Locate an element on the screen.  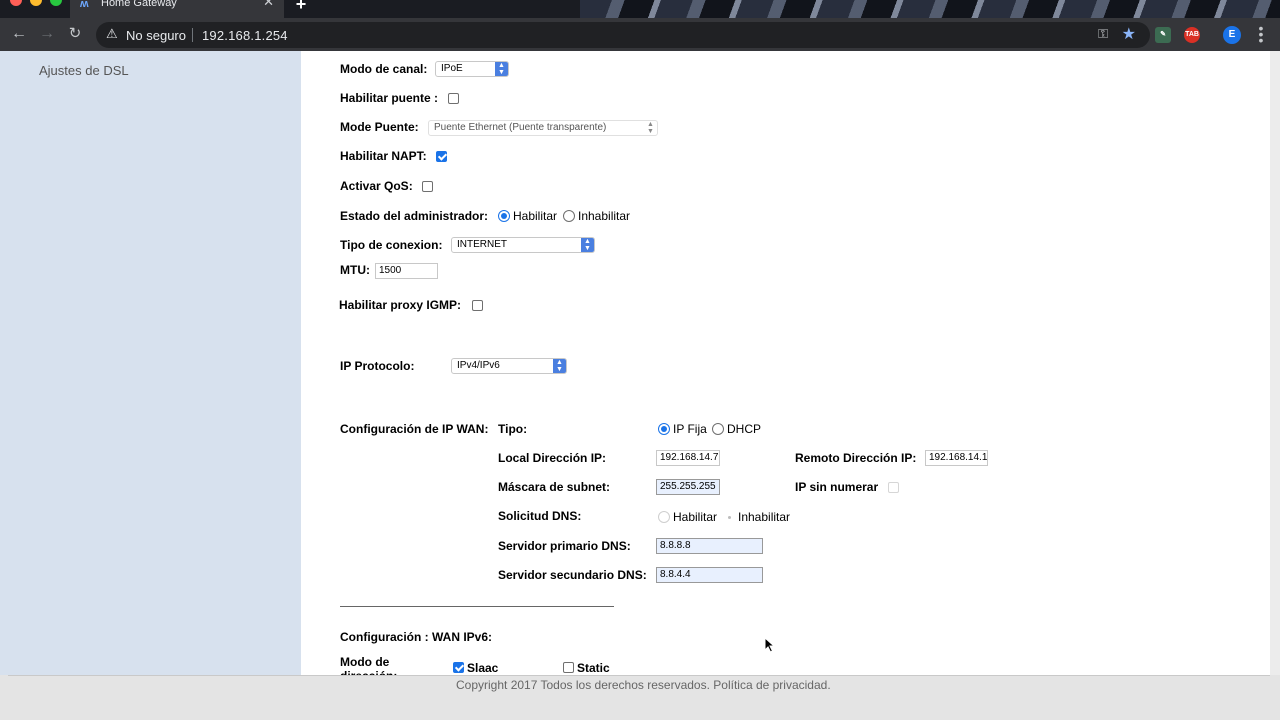
dhcp-radio is located at coordinates (718, 429).